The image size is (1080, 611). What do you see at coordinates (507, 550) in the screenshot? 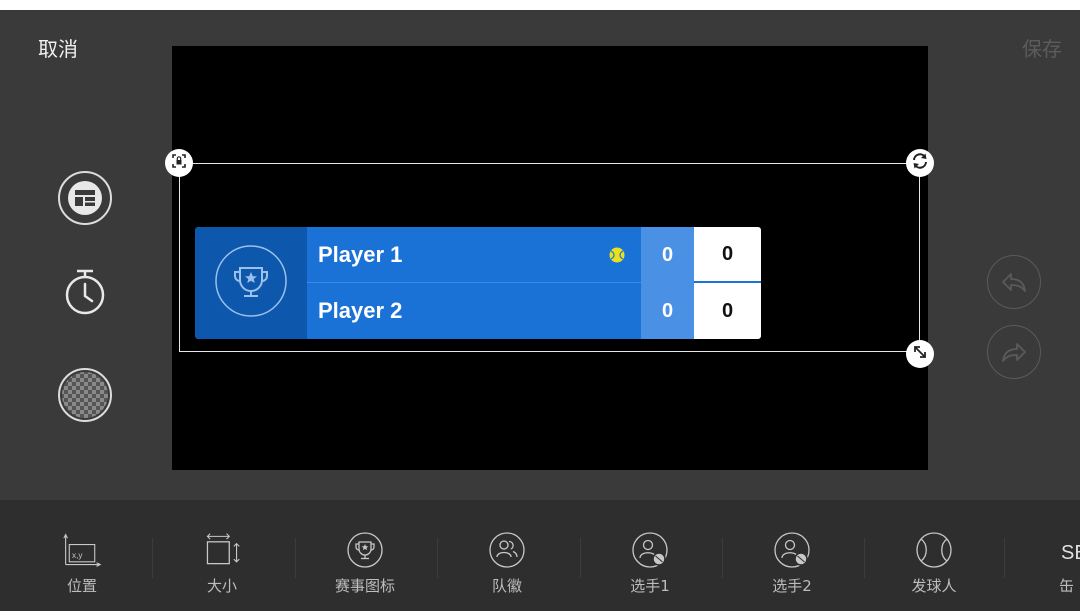
I see `team-badge-icon` at bounding box center [507, 550].